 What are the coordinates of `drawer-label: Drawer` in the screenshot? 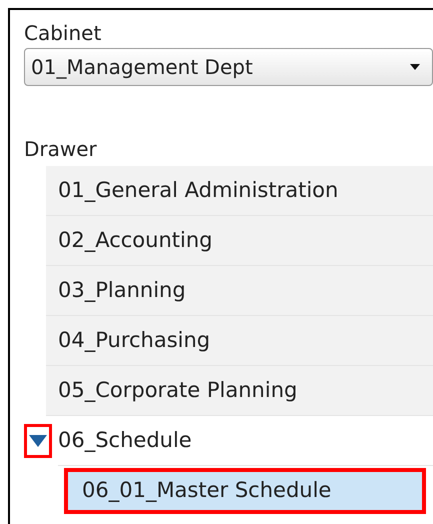 It's located at (61, 149).